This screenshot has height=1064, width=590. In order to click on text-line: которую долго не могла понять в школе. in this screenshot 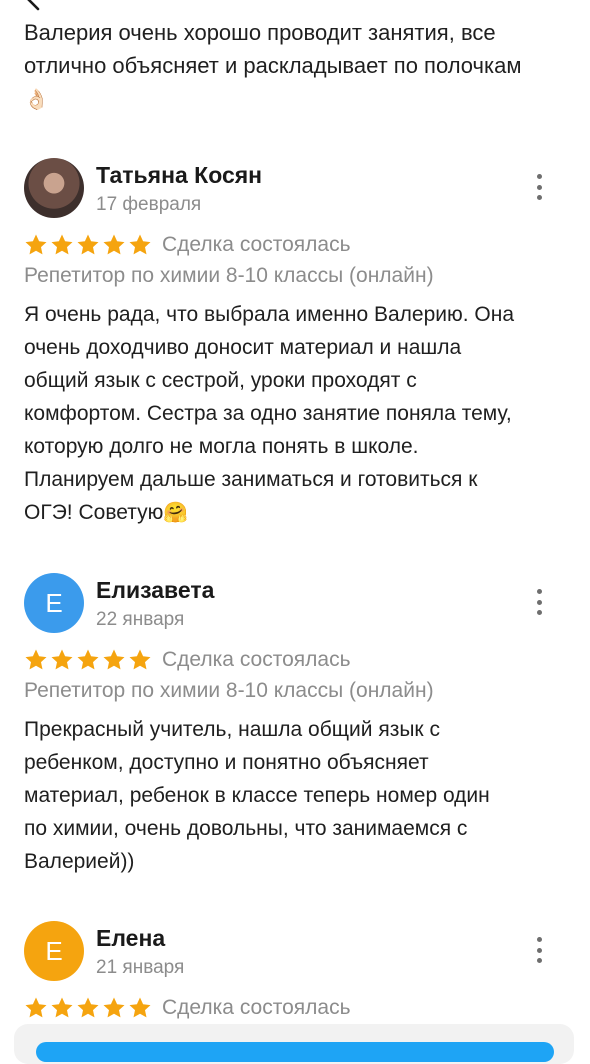, I will do `click(221, 446)`.